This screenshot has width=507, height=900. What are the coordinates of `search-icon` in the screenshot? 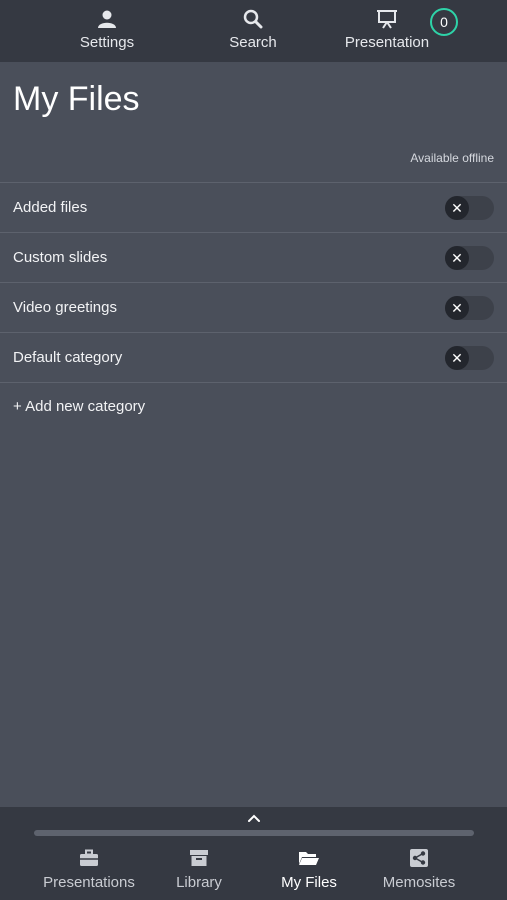 It's located at (253, 19).